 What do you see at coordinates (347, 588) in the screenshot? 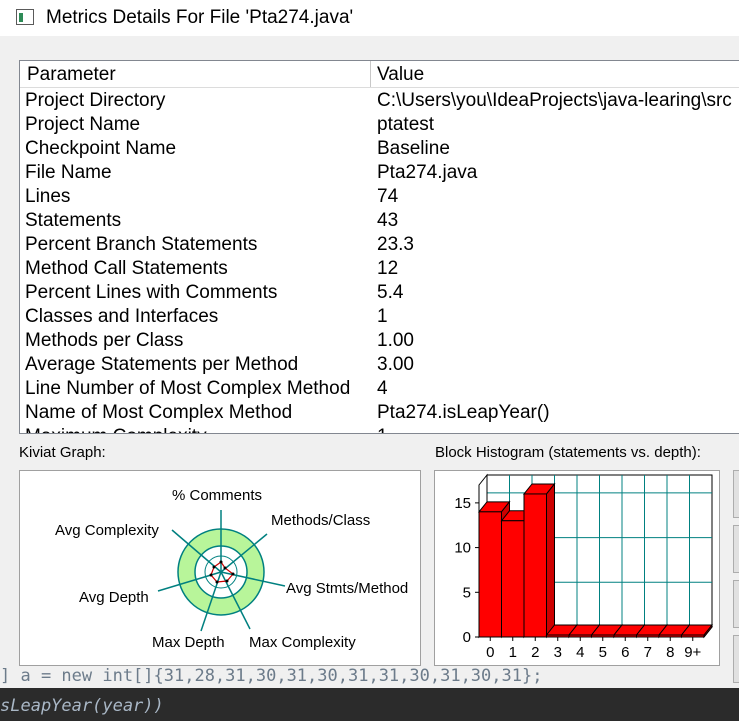
I see `axis-label-avg-stmts: Avg Stmts/Method` at bounding box center [347, 588].